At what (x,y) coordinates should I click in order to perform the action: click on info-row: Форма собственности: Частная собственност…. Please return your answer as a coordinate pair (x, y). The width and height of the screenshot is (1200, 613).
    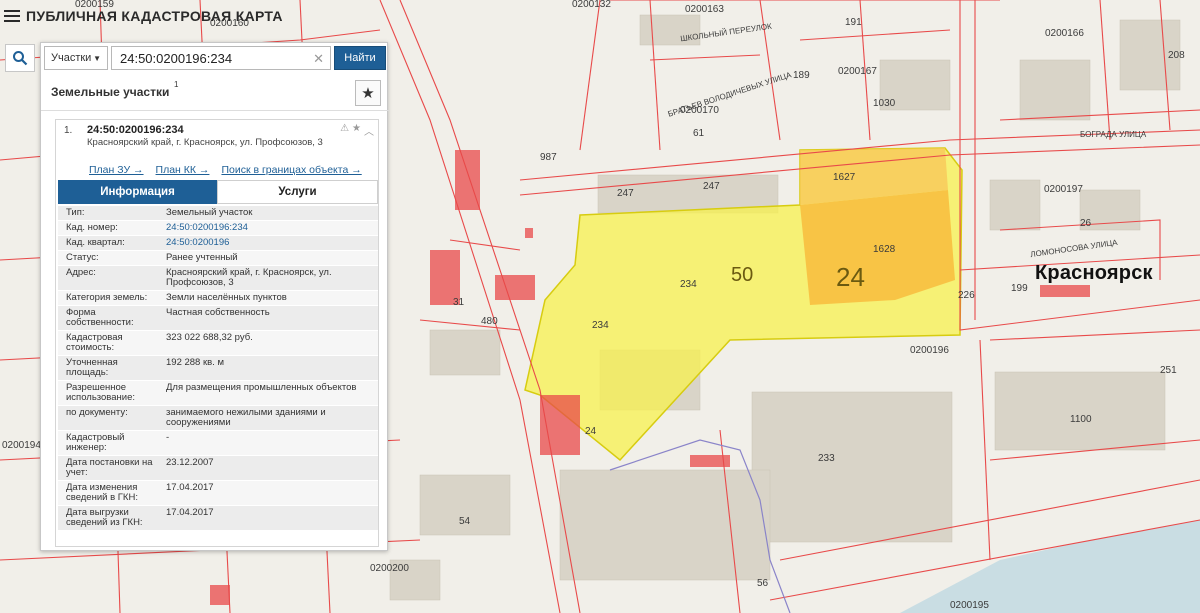
    Looking at the image, I should click on (218, 318).